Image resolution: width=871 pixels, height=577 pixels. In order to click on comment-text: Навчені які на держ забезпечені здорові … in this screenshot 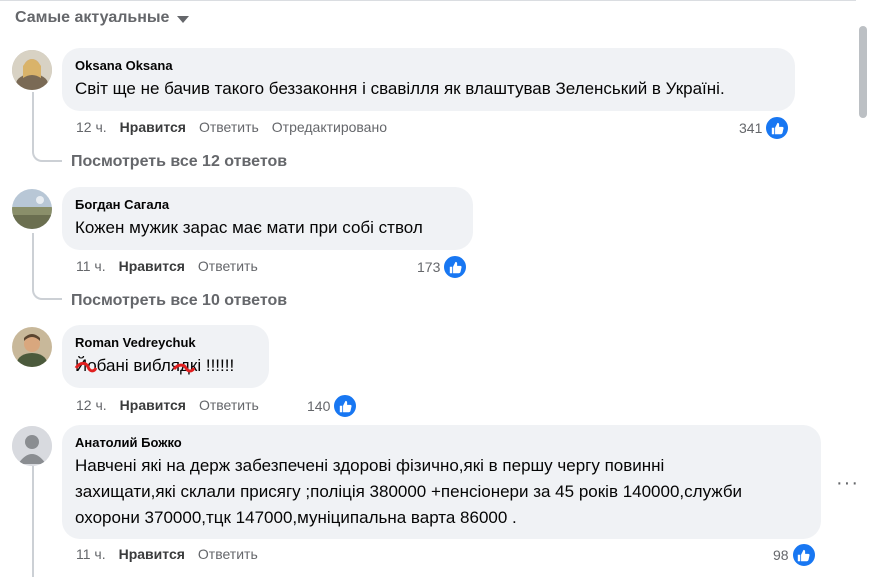, I will do `click(441, 492)`.